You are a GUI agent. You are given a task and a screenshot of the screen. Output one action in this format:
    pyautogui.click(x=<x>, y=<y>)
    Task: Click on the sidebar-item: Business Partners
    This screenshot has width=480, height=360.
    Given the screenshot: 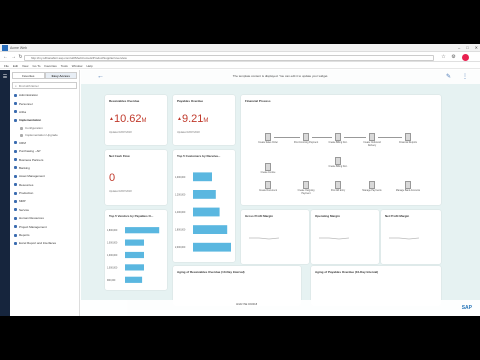 What is the action you would take?
    pyautogui.click(x=44, y=159)
    